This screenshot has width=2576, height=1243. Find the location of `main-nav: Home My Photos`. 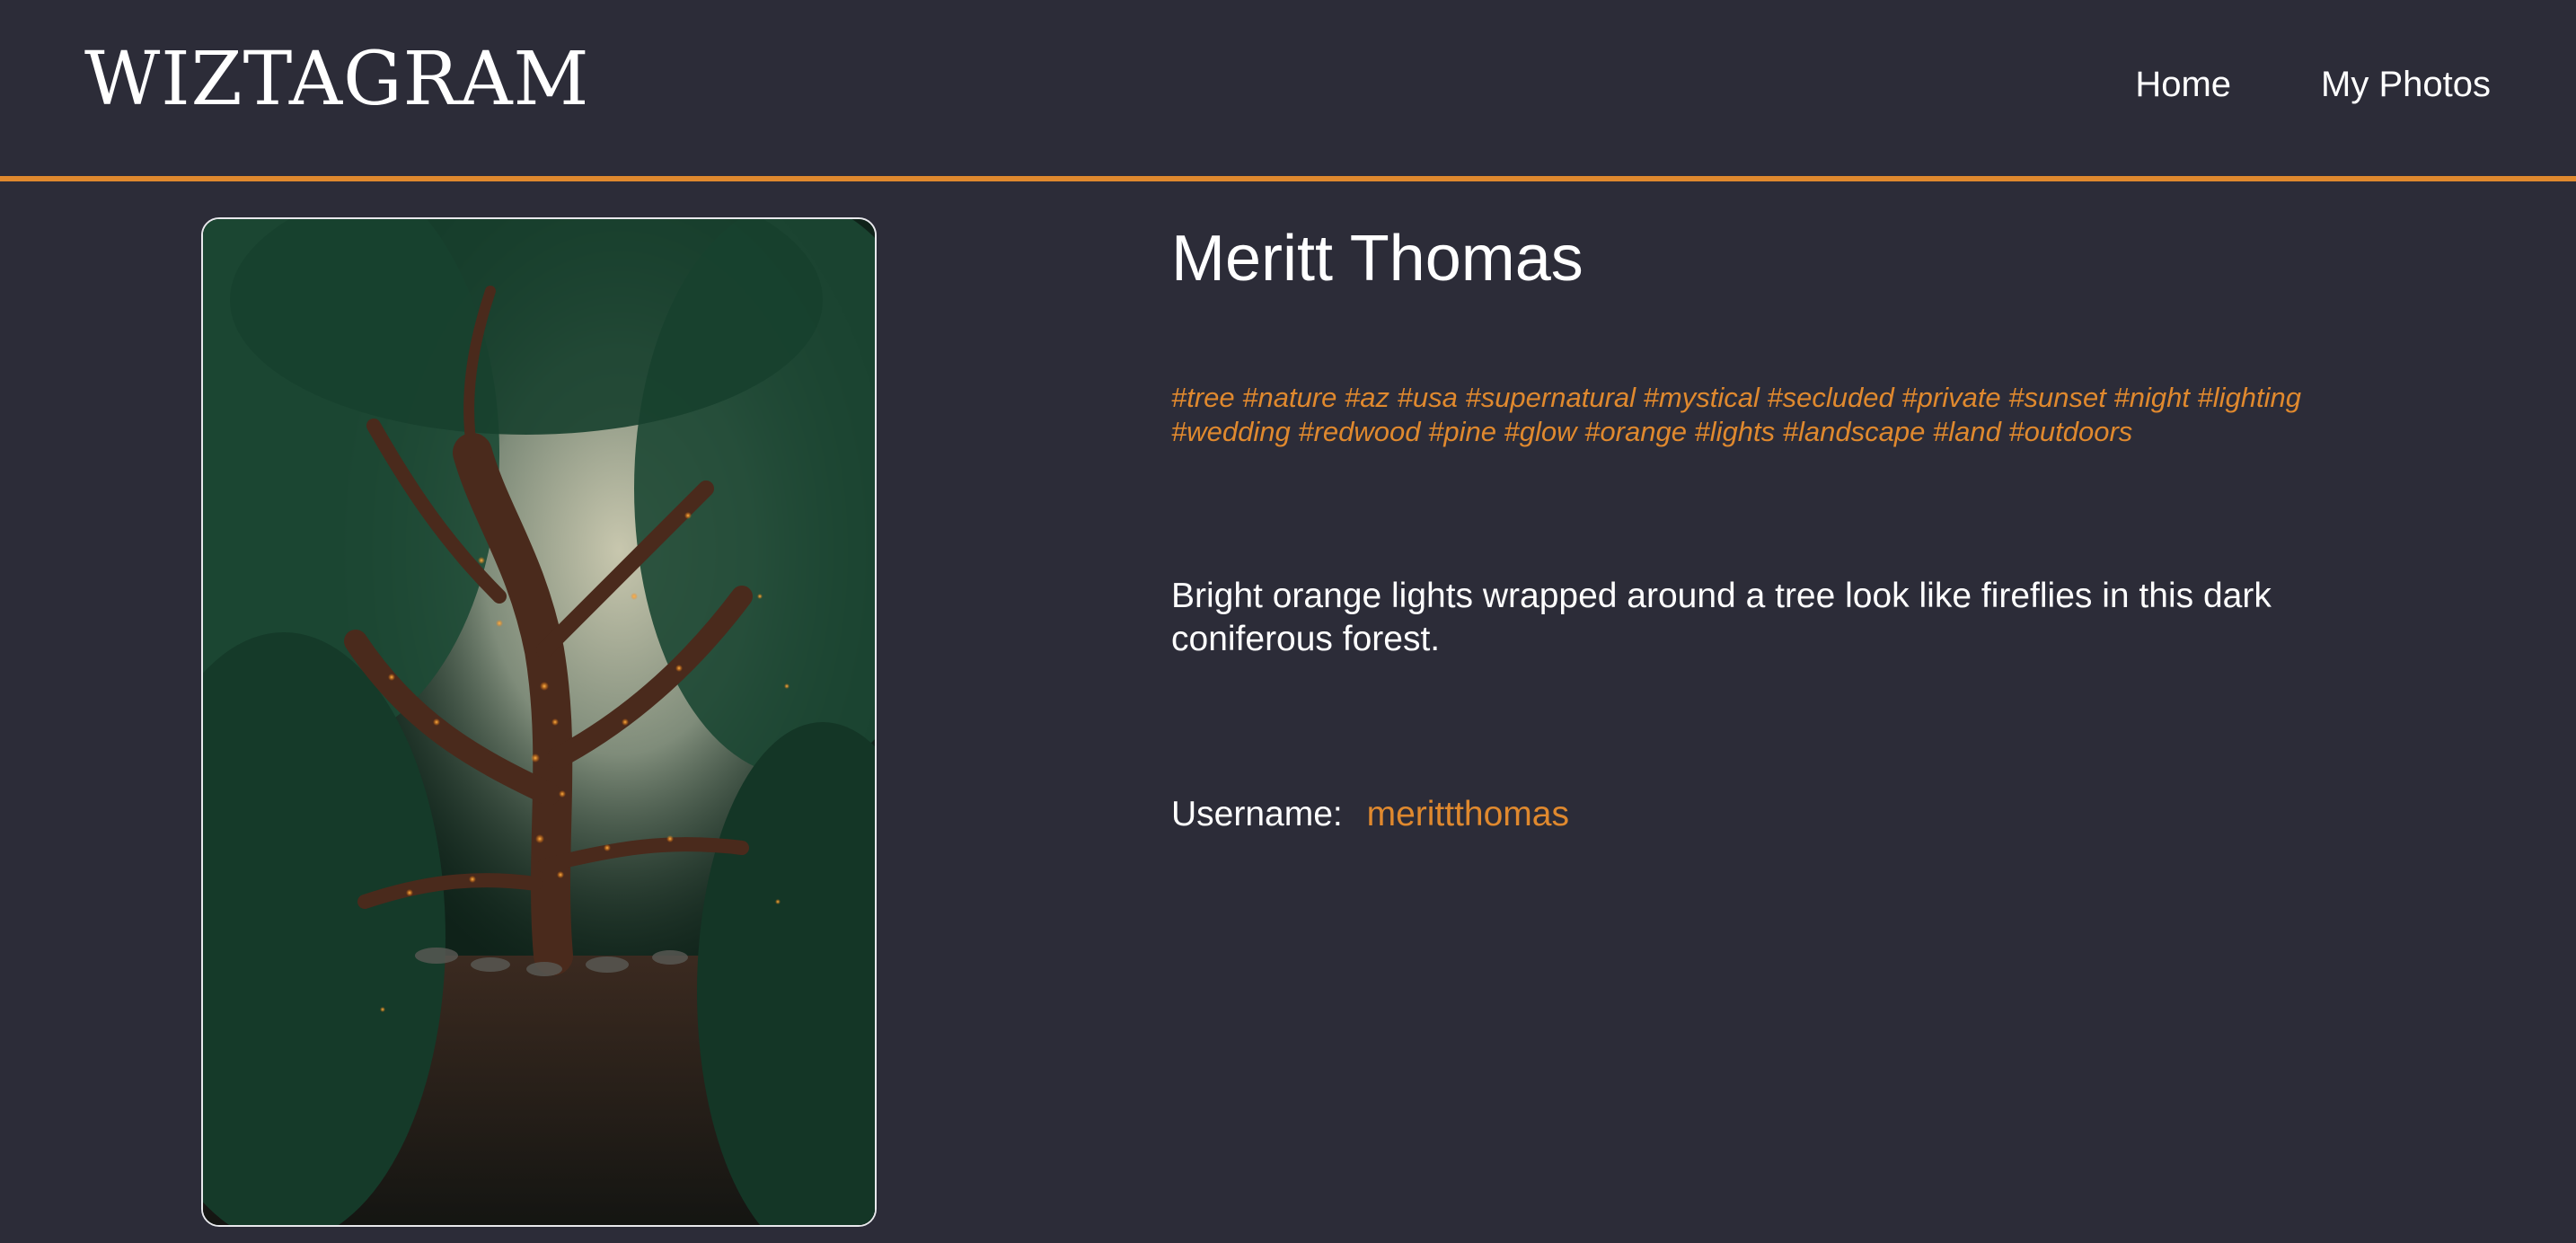

main-nav: Home My Photos is located at coordinates (2313, 84).